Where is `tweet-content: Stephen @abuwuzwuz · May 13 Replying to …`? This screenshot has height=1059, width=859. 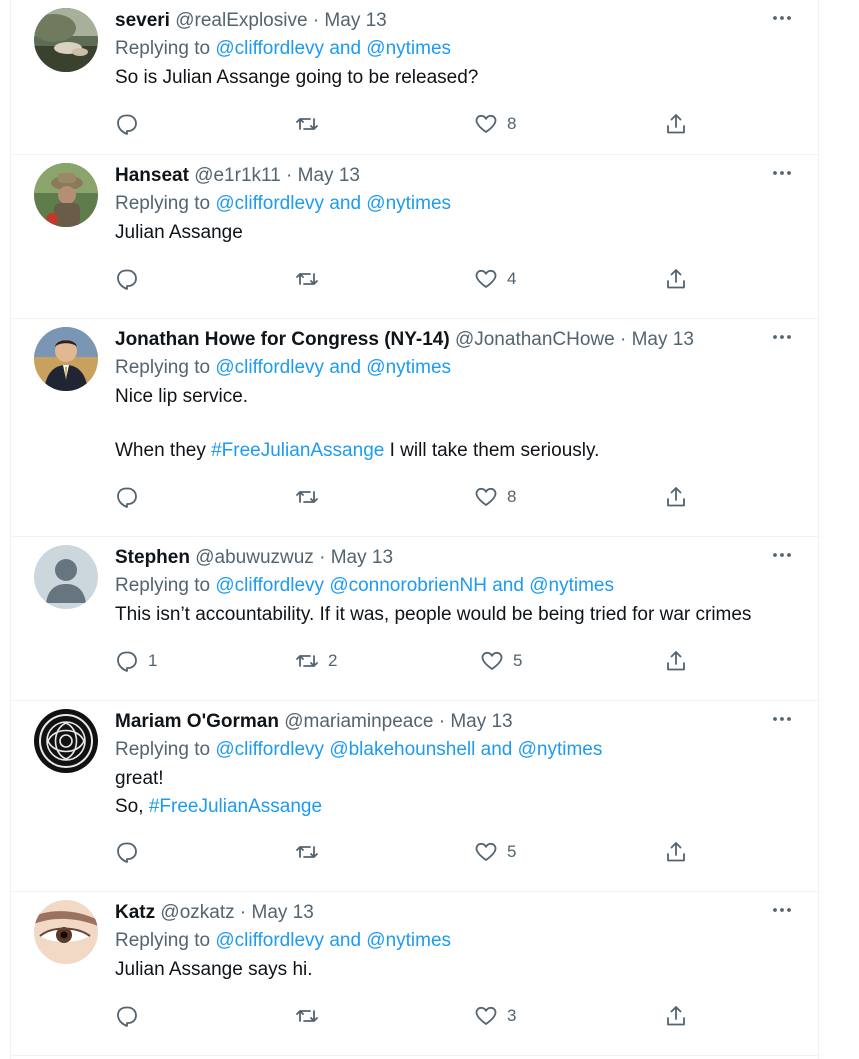
tweet-content: Stephen @abuwuzwuz · May 13 Replying to … is located at coordinates (458, 587).